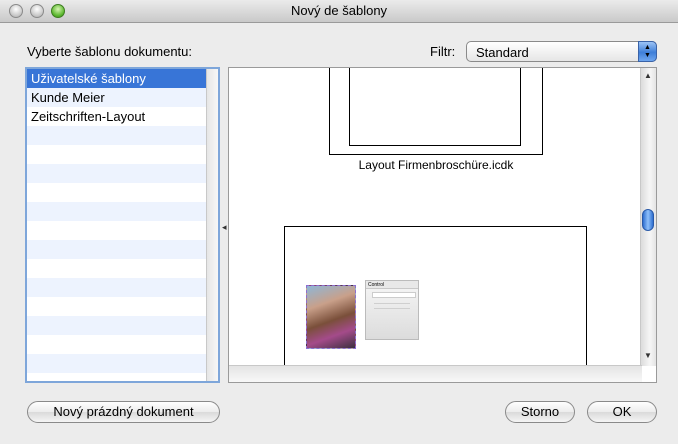  I want to click on ok-button: OK, so click(622, 412).